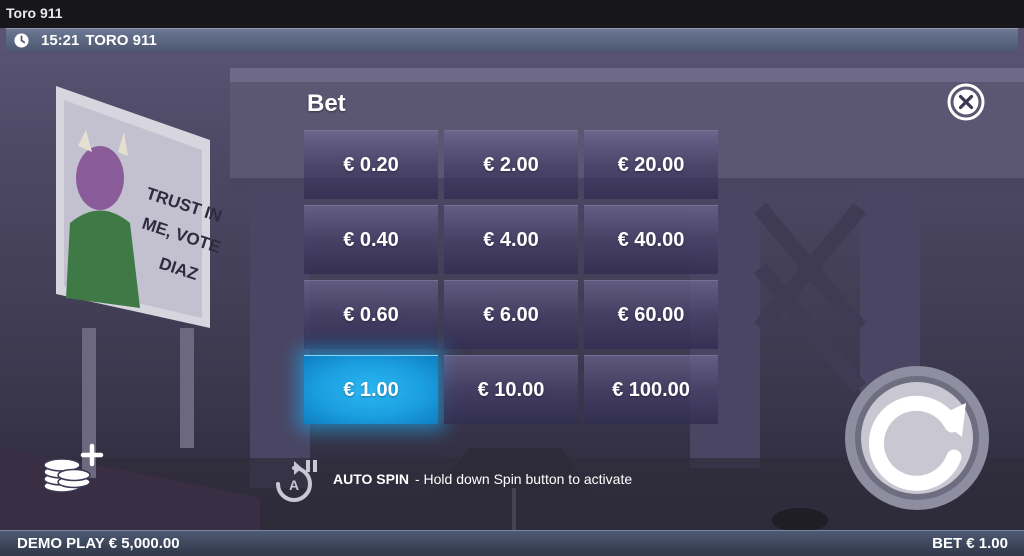 The width and height of the screenshot is (1024, 556). I want to click on auto-spin-badge: A, so click(294, 485).